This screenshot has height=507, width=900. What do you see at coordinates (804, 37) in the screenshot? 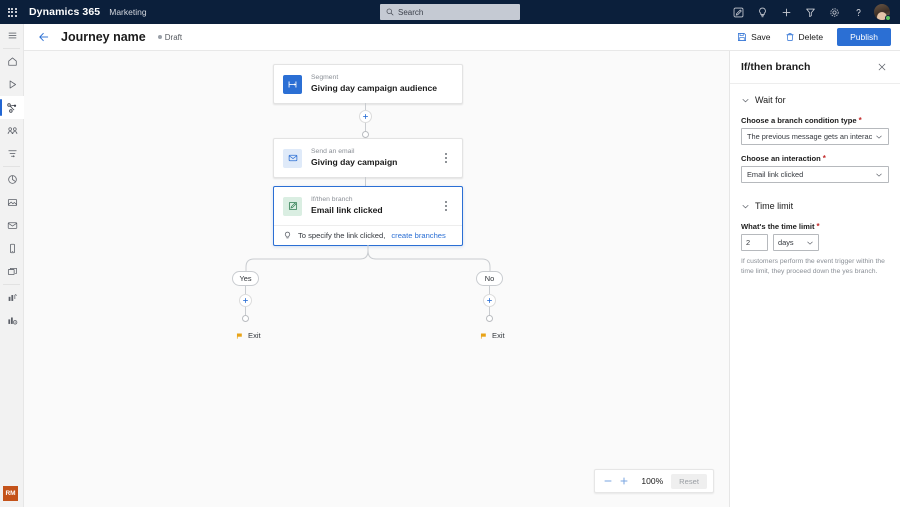
I see `delete-button: Delete` at bounding box center [804, 37].